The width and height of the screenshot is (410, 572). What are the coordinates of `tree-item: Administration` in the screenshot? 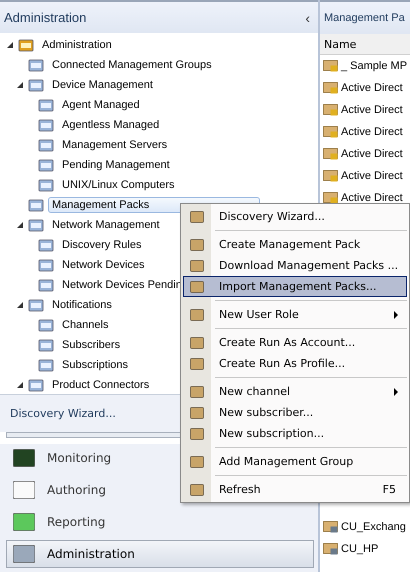 It's located at (77, 45).